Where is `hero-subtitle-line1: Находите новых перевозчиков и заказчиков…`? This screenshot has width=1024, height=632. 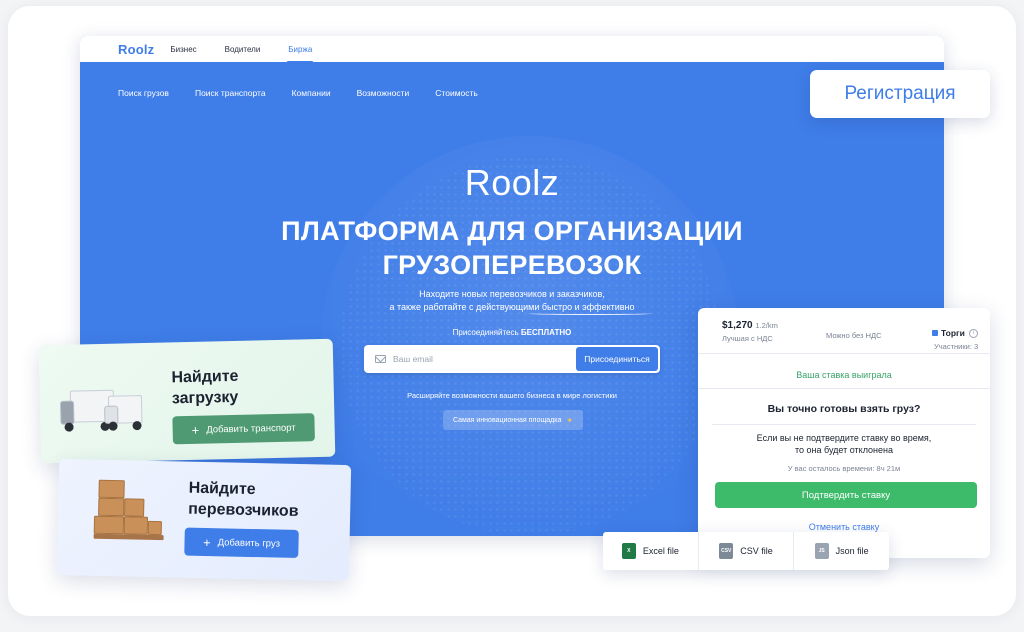
hero-subtitle-line1: Находите новых перевозчиков и заказчиков… is located at coordinates (512, 294).